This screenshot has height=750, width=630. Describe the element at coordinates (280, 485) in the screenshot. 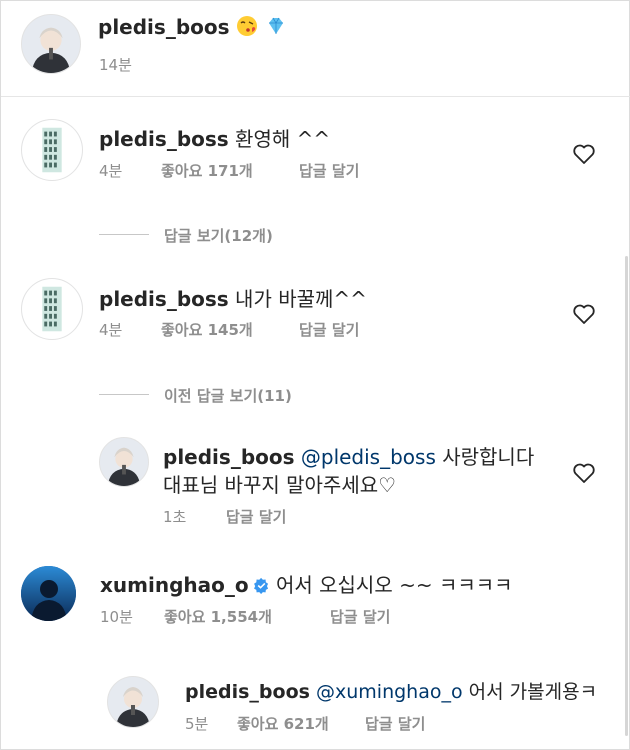

I see `reply-body-line2: 대표님 바꾸지 말아주세요♡` at that location.